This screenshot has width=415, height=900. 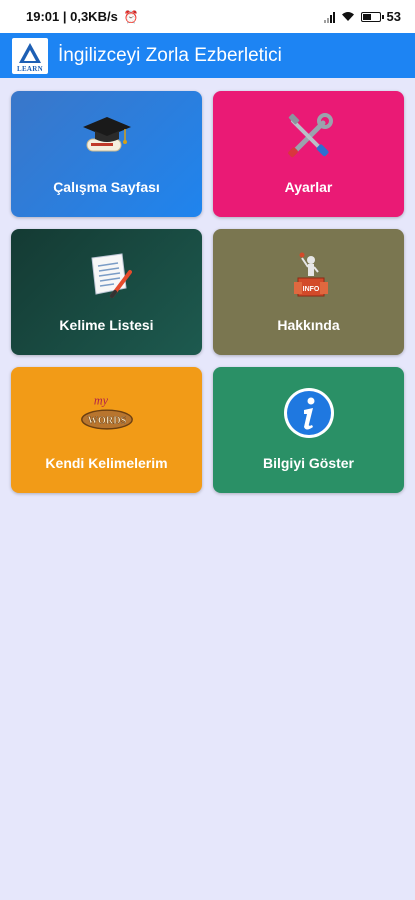 I want to click on battery-icon, so click(x=372, y=16).